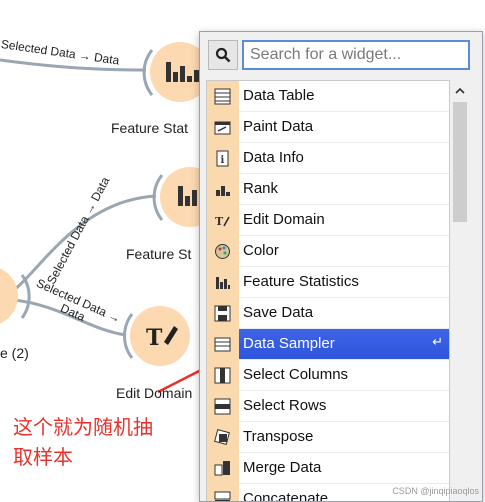 Image resolution: width=485 pixels, height=502 pixels. Describe the element at coordinates (328, 251) in the screenshot. I see `widget-item-color: Color` at that location.